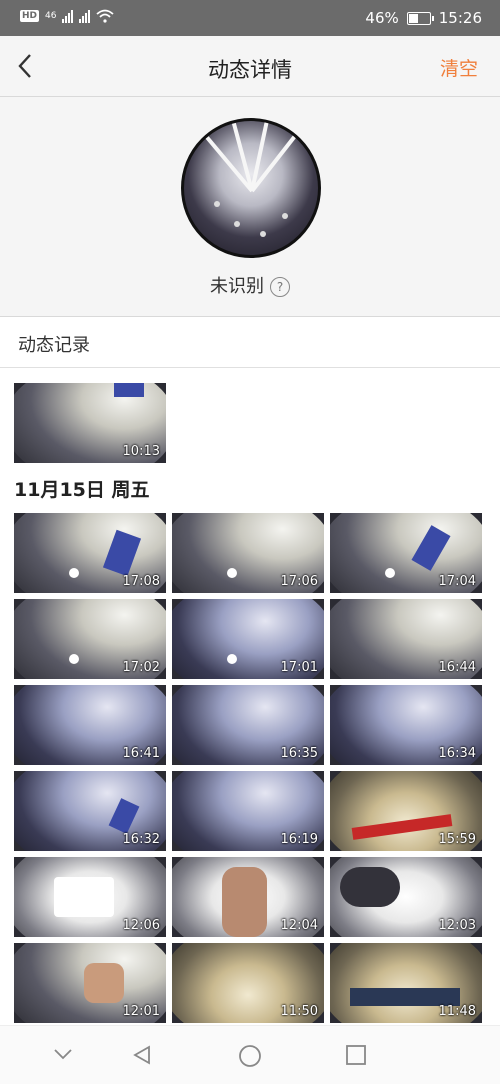 The height and width of the screenshot is (1084, 500). What do you see at coordinates (457, 753) in the screenshot?
I see `thumbnail-time: 16:34` at bounding box center [457, 753].